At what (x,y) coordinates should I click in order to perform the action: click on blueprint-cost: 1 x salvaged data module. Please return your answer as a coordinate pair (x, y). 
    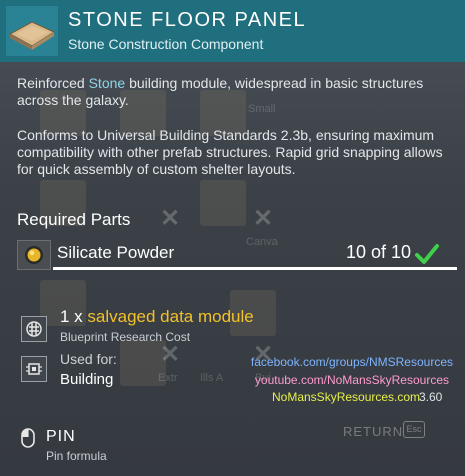
    Looking at the image, I should click on (157, 317).